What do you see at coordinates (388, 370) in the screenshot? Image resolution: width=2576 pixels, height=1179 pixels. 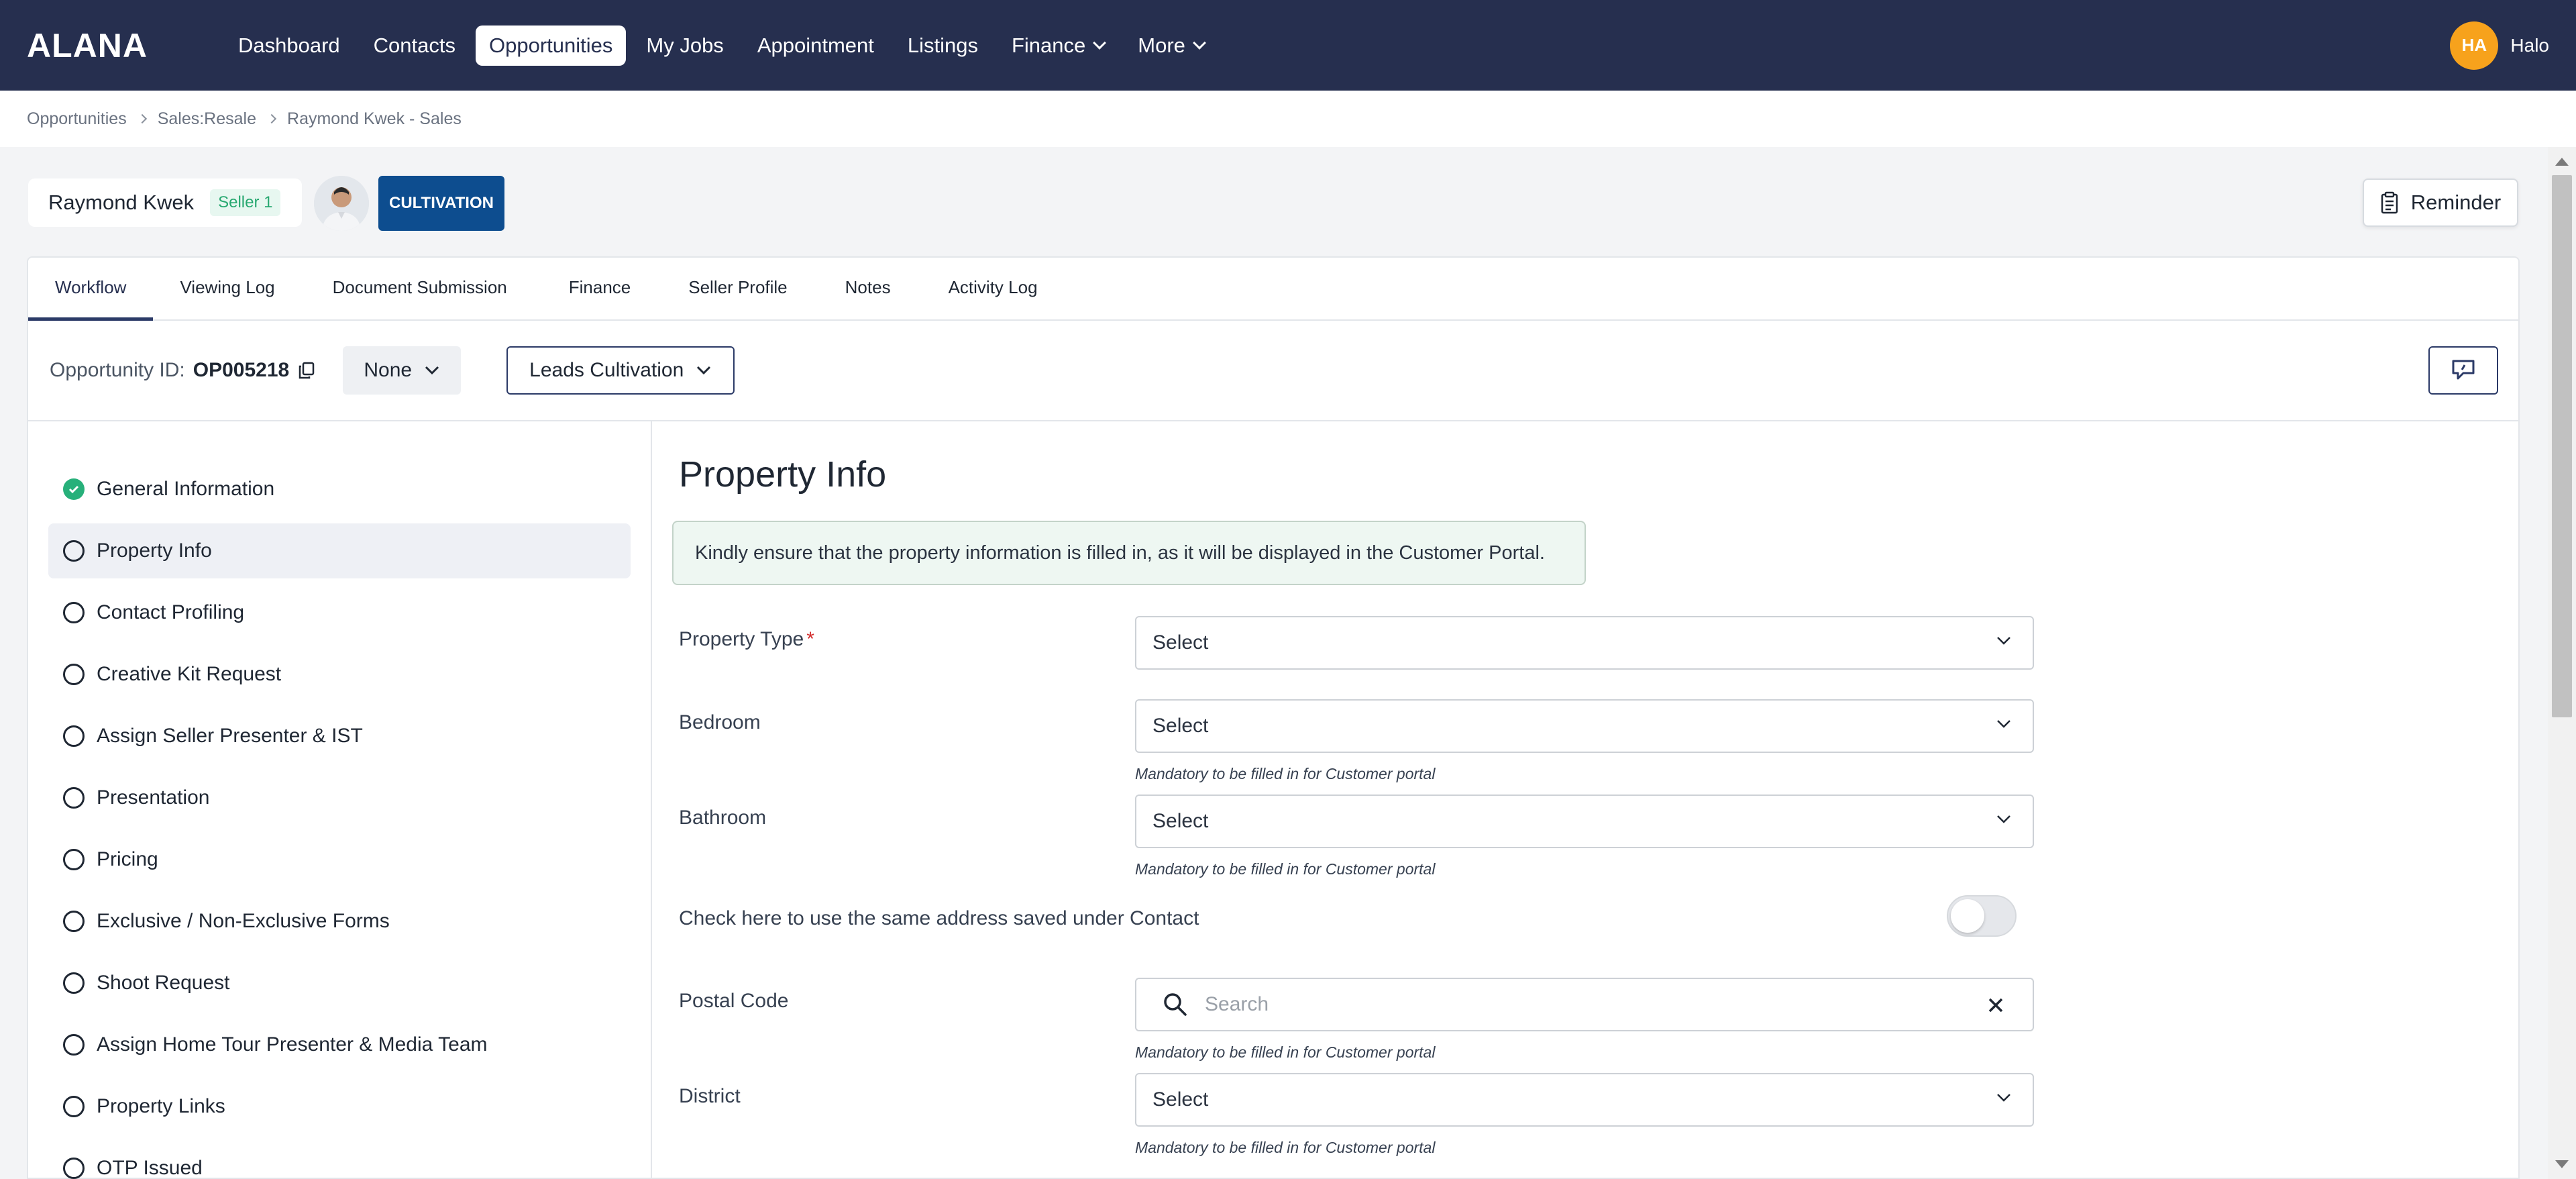 I see `priority-dropdown-label: None` at bounding box center [388, 370].